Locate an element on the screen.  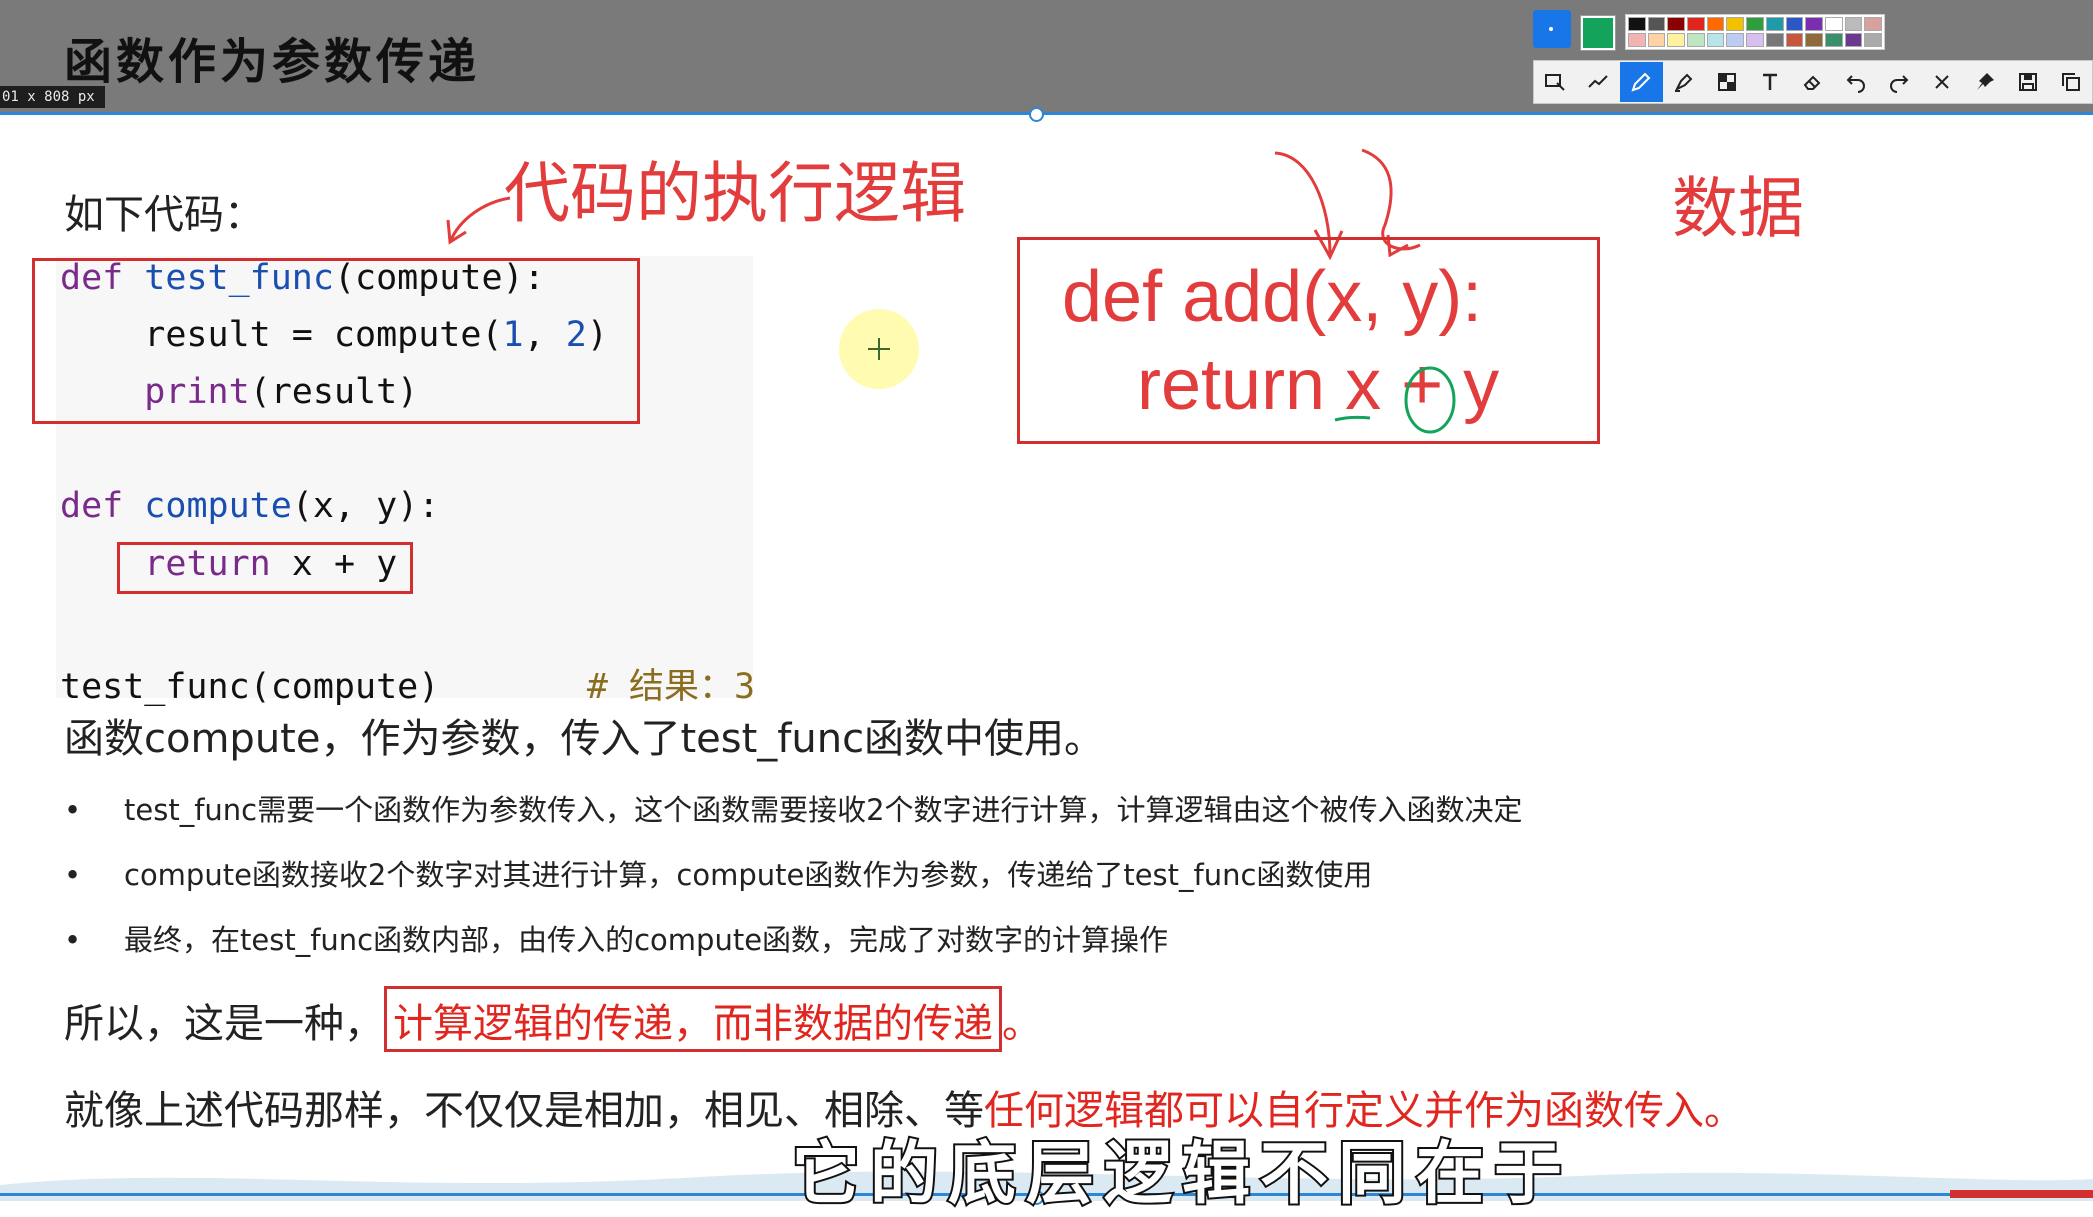
current-color-swatch is located at coordinates (1598, 33).